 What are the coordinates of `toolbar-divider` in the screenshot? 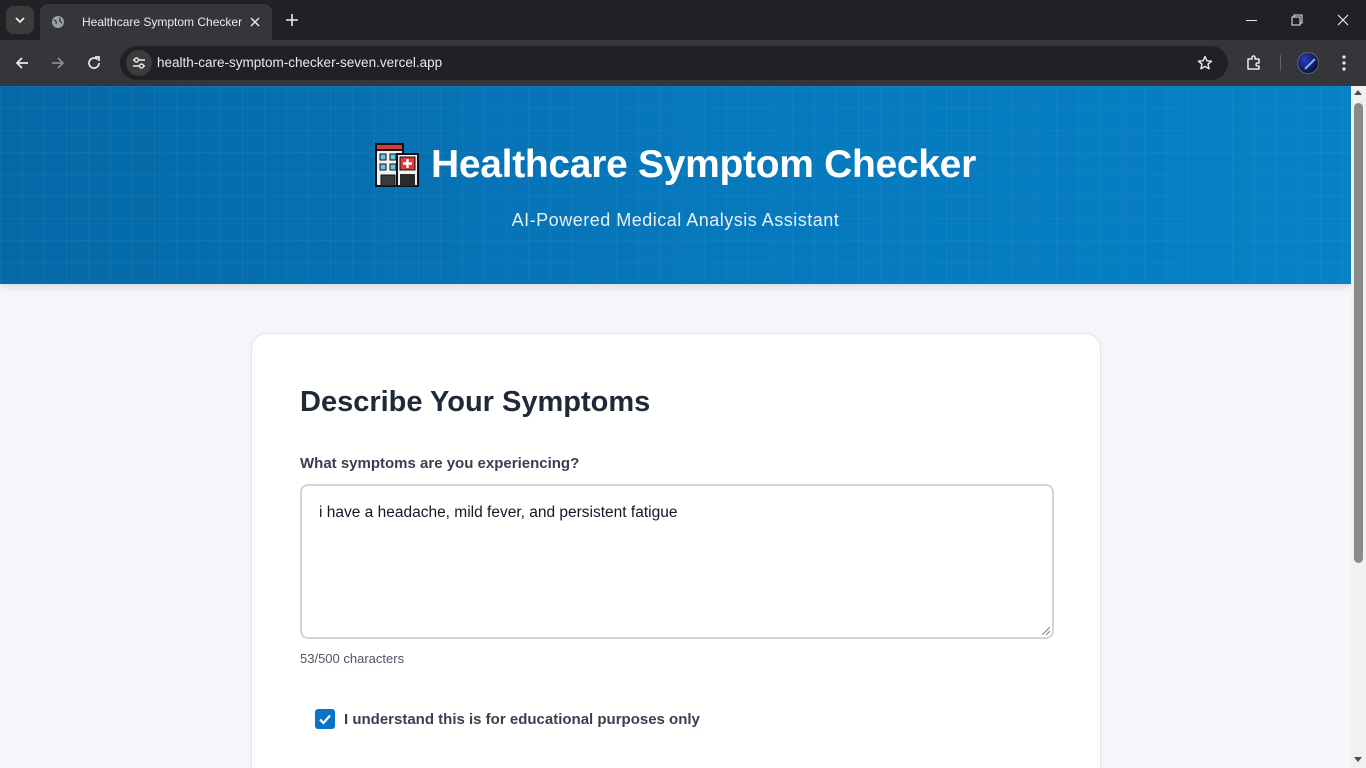 It's located at (1280, 63).